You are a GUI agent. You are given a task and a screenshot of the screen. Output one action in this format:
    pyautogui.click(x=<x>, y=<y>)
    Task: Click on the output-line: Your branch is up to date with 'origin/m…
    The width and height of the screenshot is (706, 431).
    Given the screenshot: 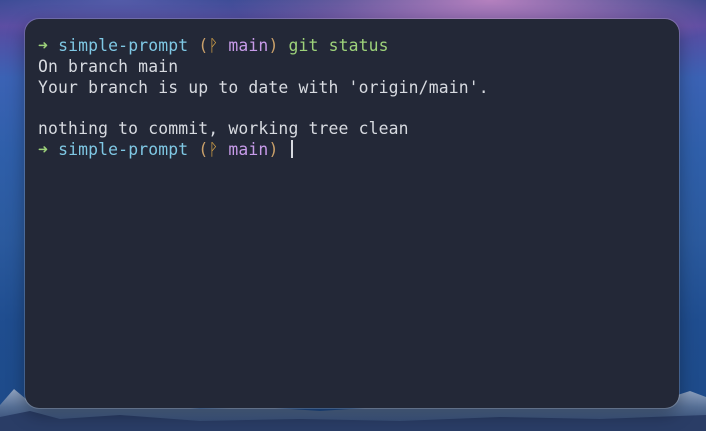 What is the action you would take?
    pyautogui.click(x=263, y=87)
    